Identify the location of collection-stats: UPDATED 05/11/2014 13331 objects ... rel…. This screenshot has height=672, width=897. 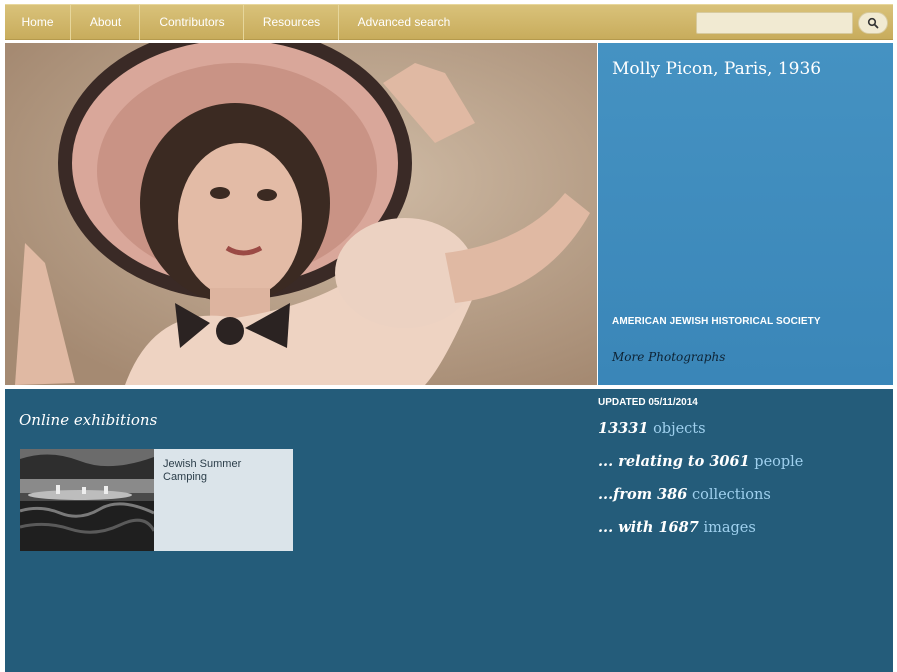
(743, 468).